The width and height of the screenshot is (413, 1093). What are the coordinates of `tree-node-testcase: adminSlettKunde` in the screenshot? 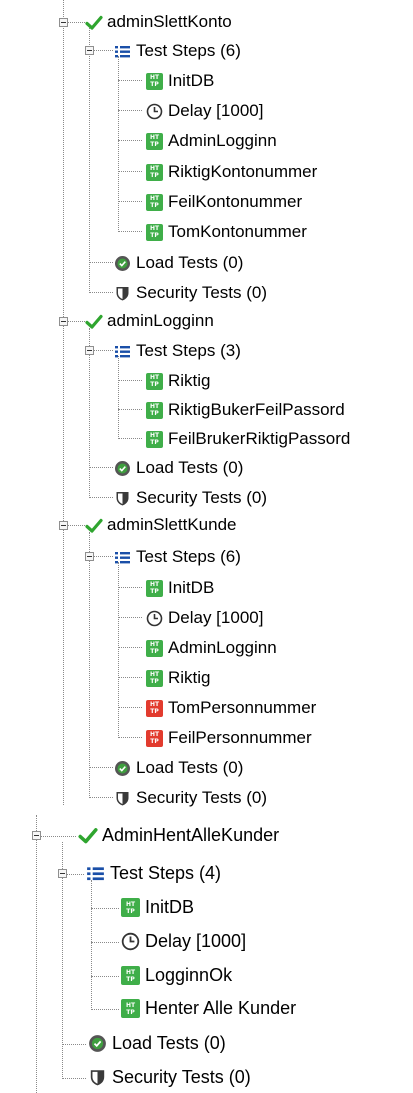 It's located at (160, 525).